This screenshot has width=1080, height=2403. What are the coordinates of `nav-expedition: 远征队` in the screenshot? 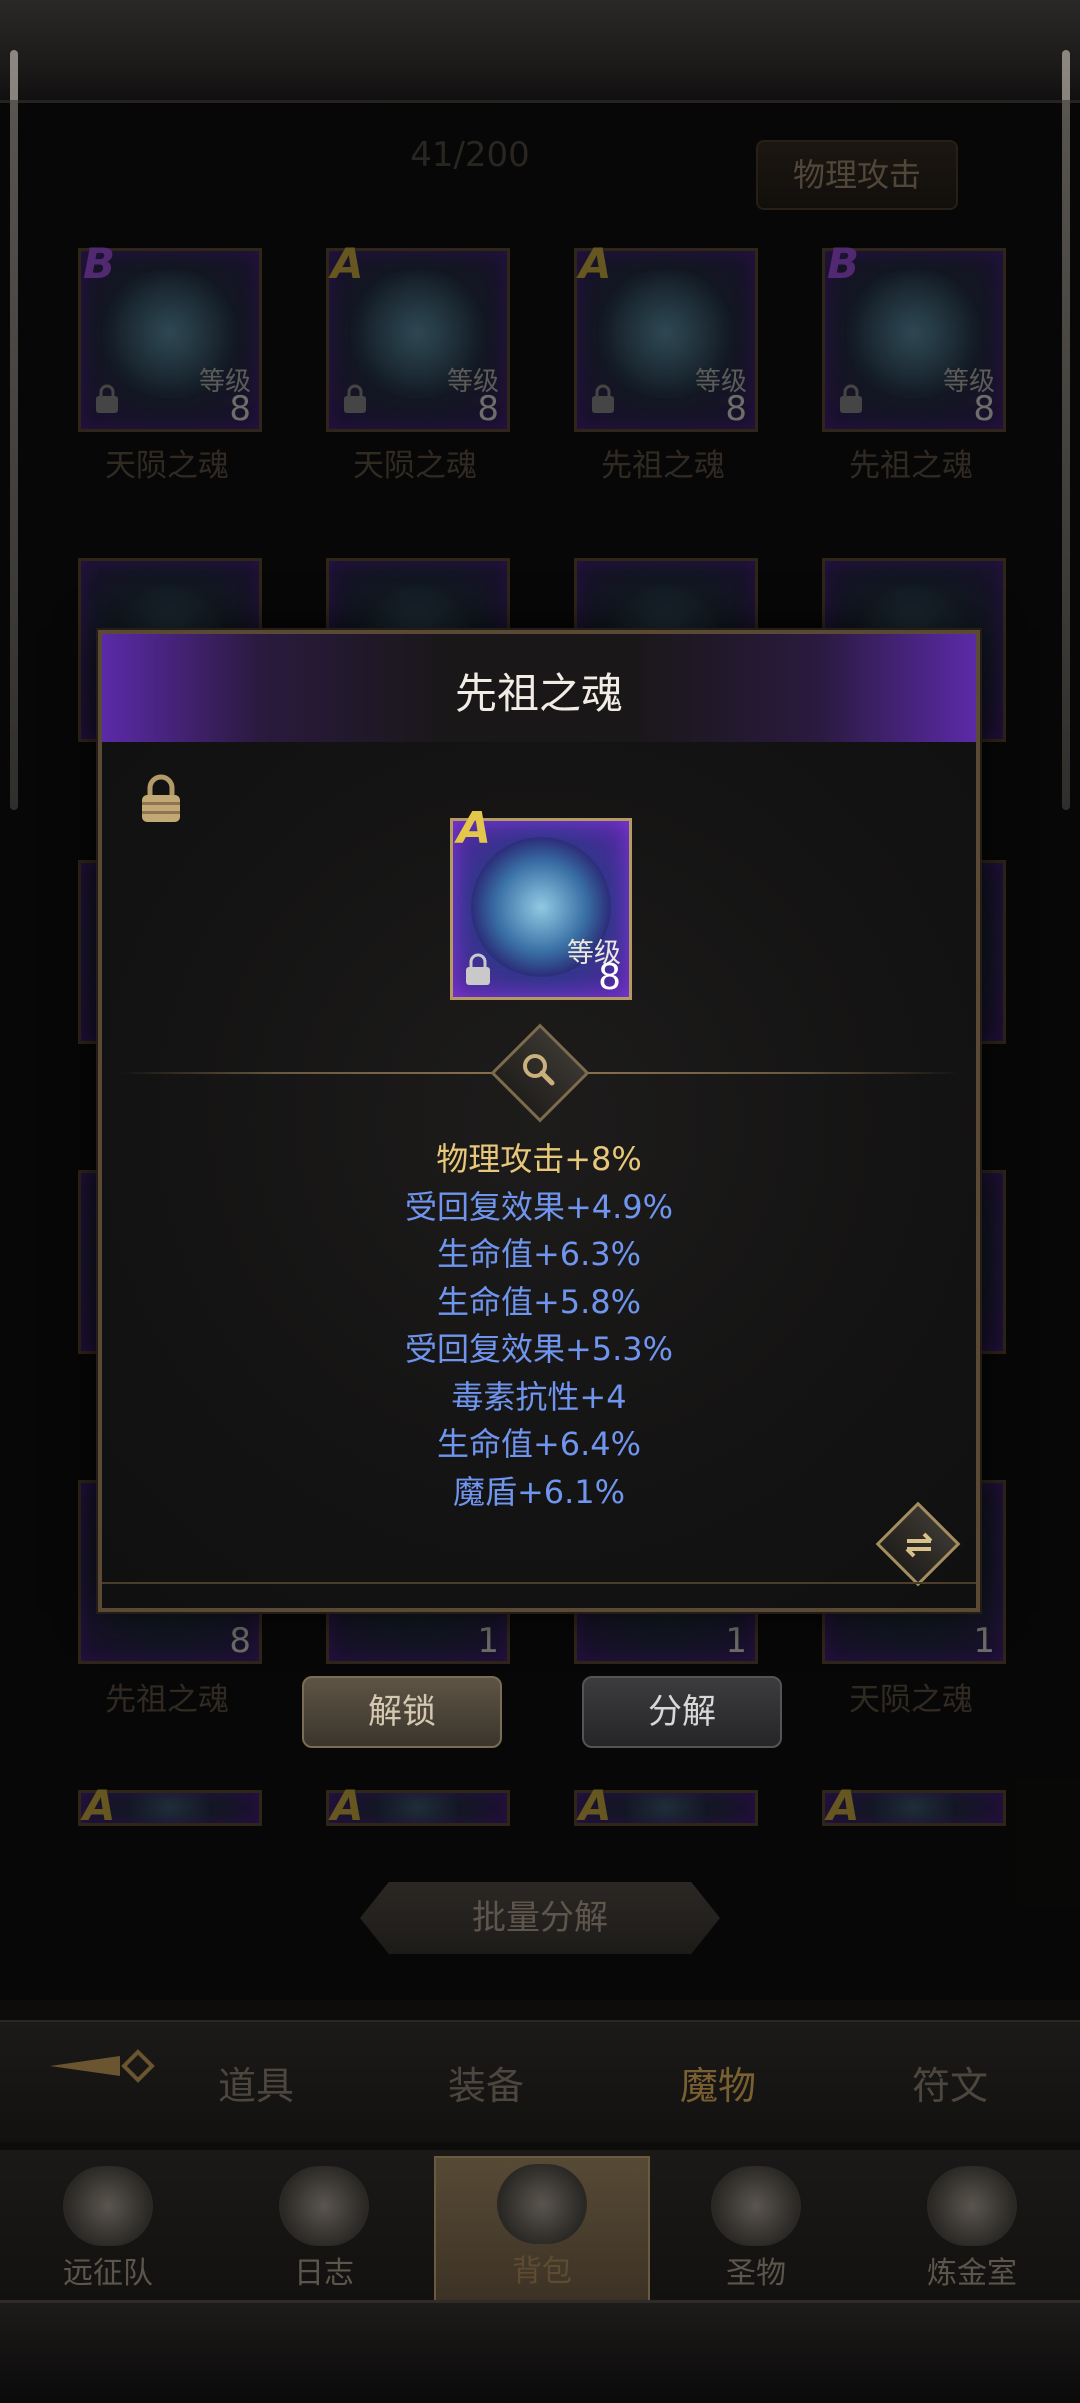 It's located at (108, 2230).